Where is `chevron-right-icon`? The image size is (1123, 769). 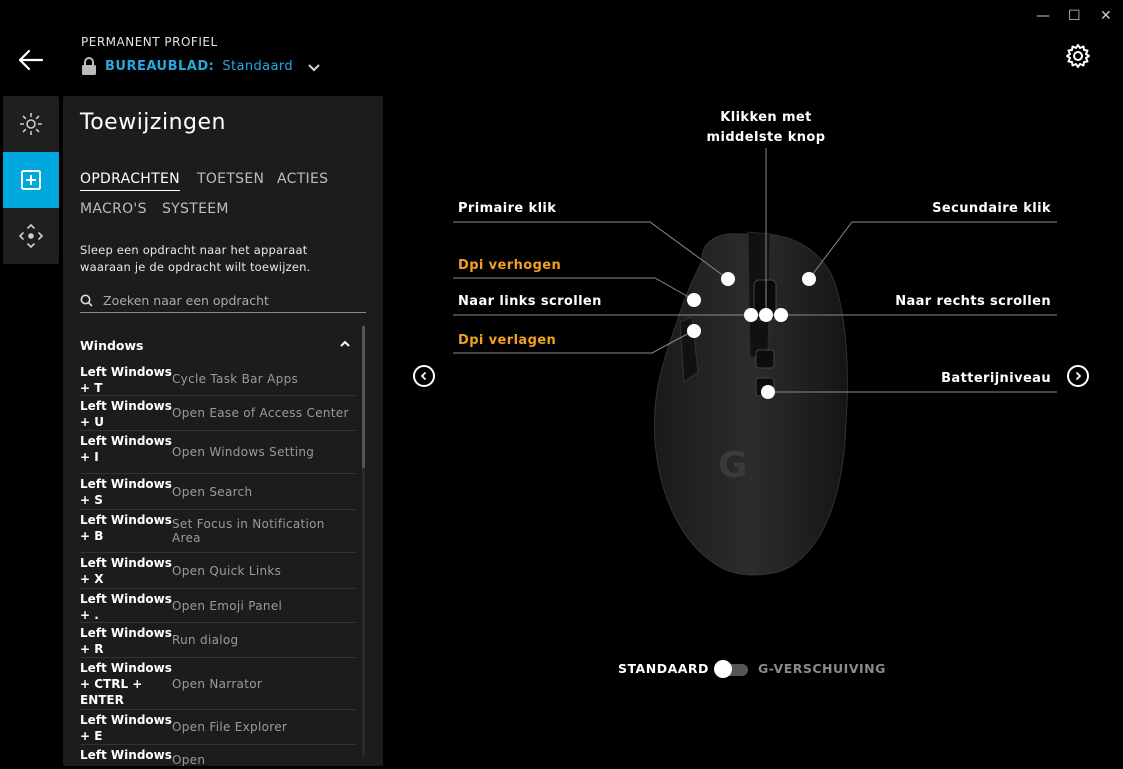
chevron-right-icon is located at coordinates (1078, 376).